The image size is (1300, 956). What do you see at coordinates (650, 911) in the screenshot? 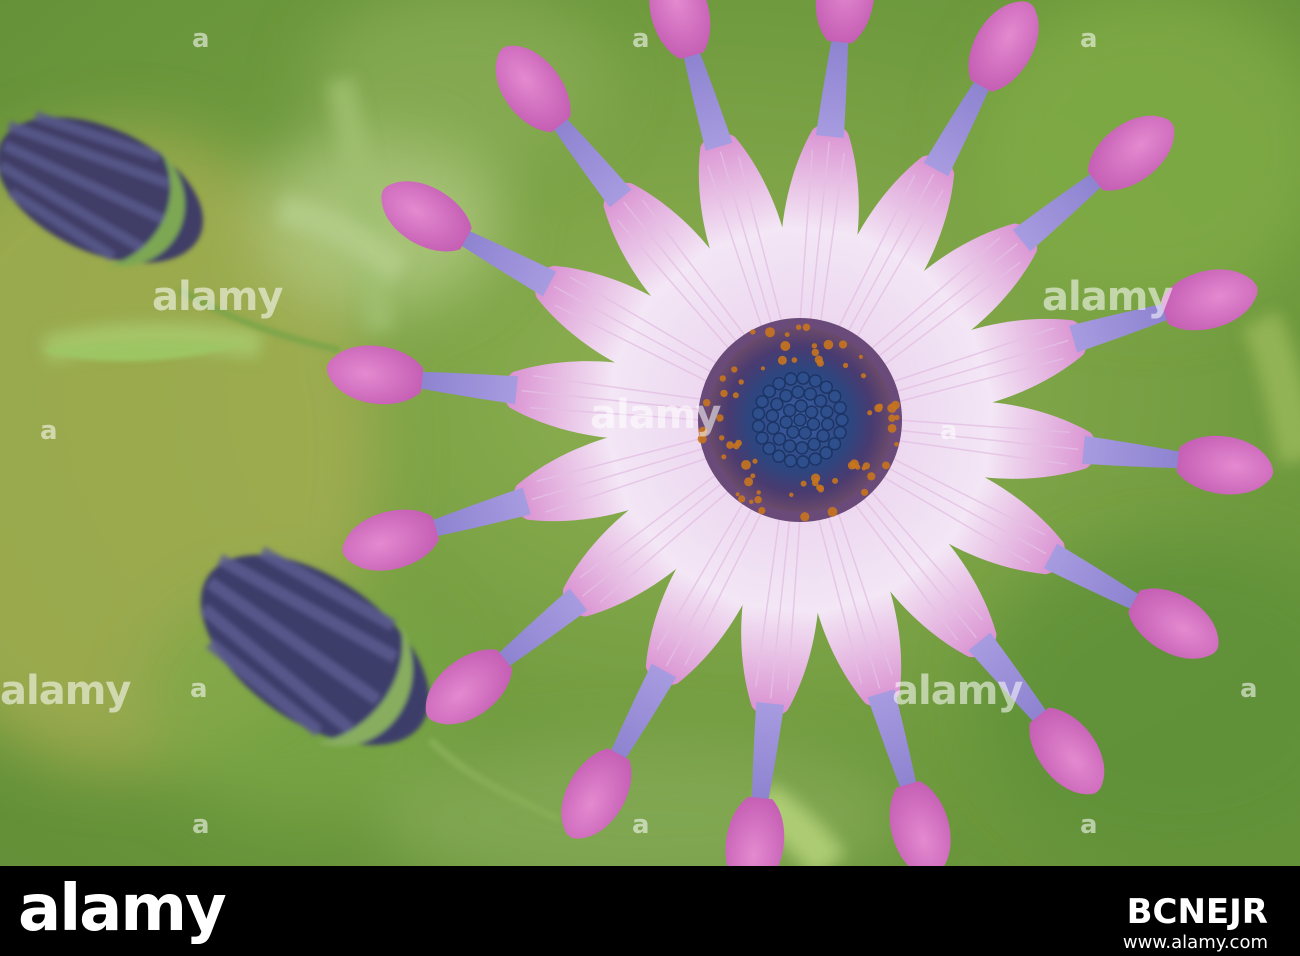
I see `footer-bar: alamy BCNEJR www.alamy.com` at bounding box center [650, 911].